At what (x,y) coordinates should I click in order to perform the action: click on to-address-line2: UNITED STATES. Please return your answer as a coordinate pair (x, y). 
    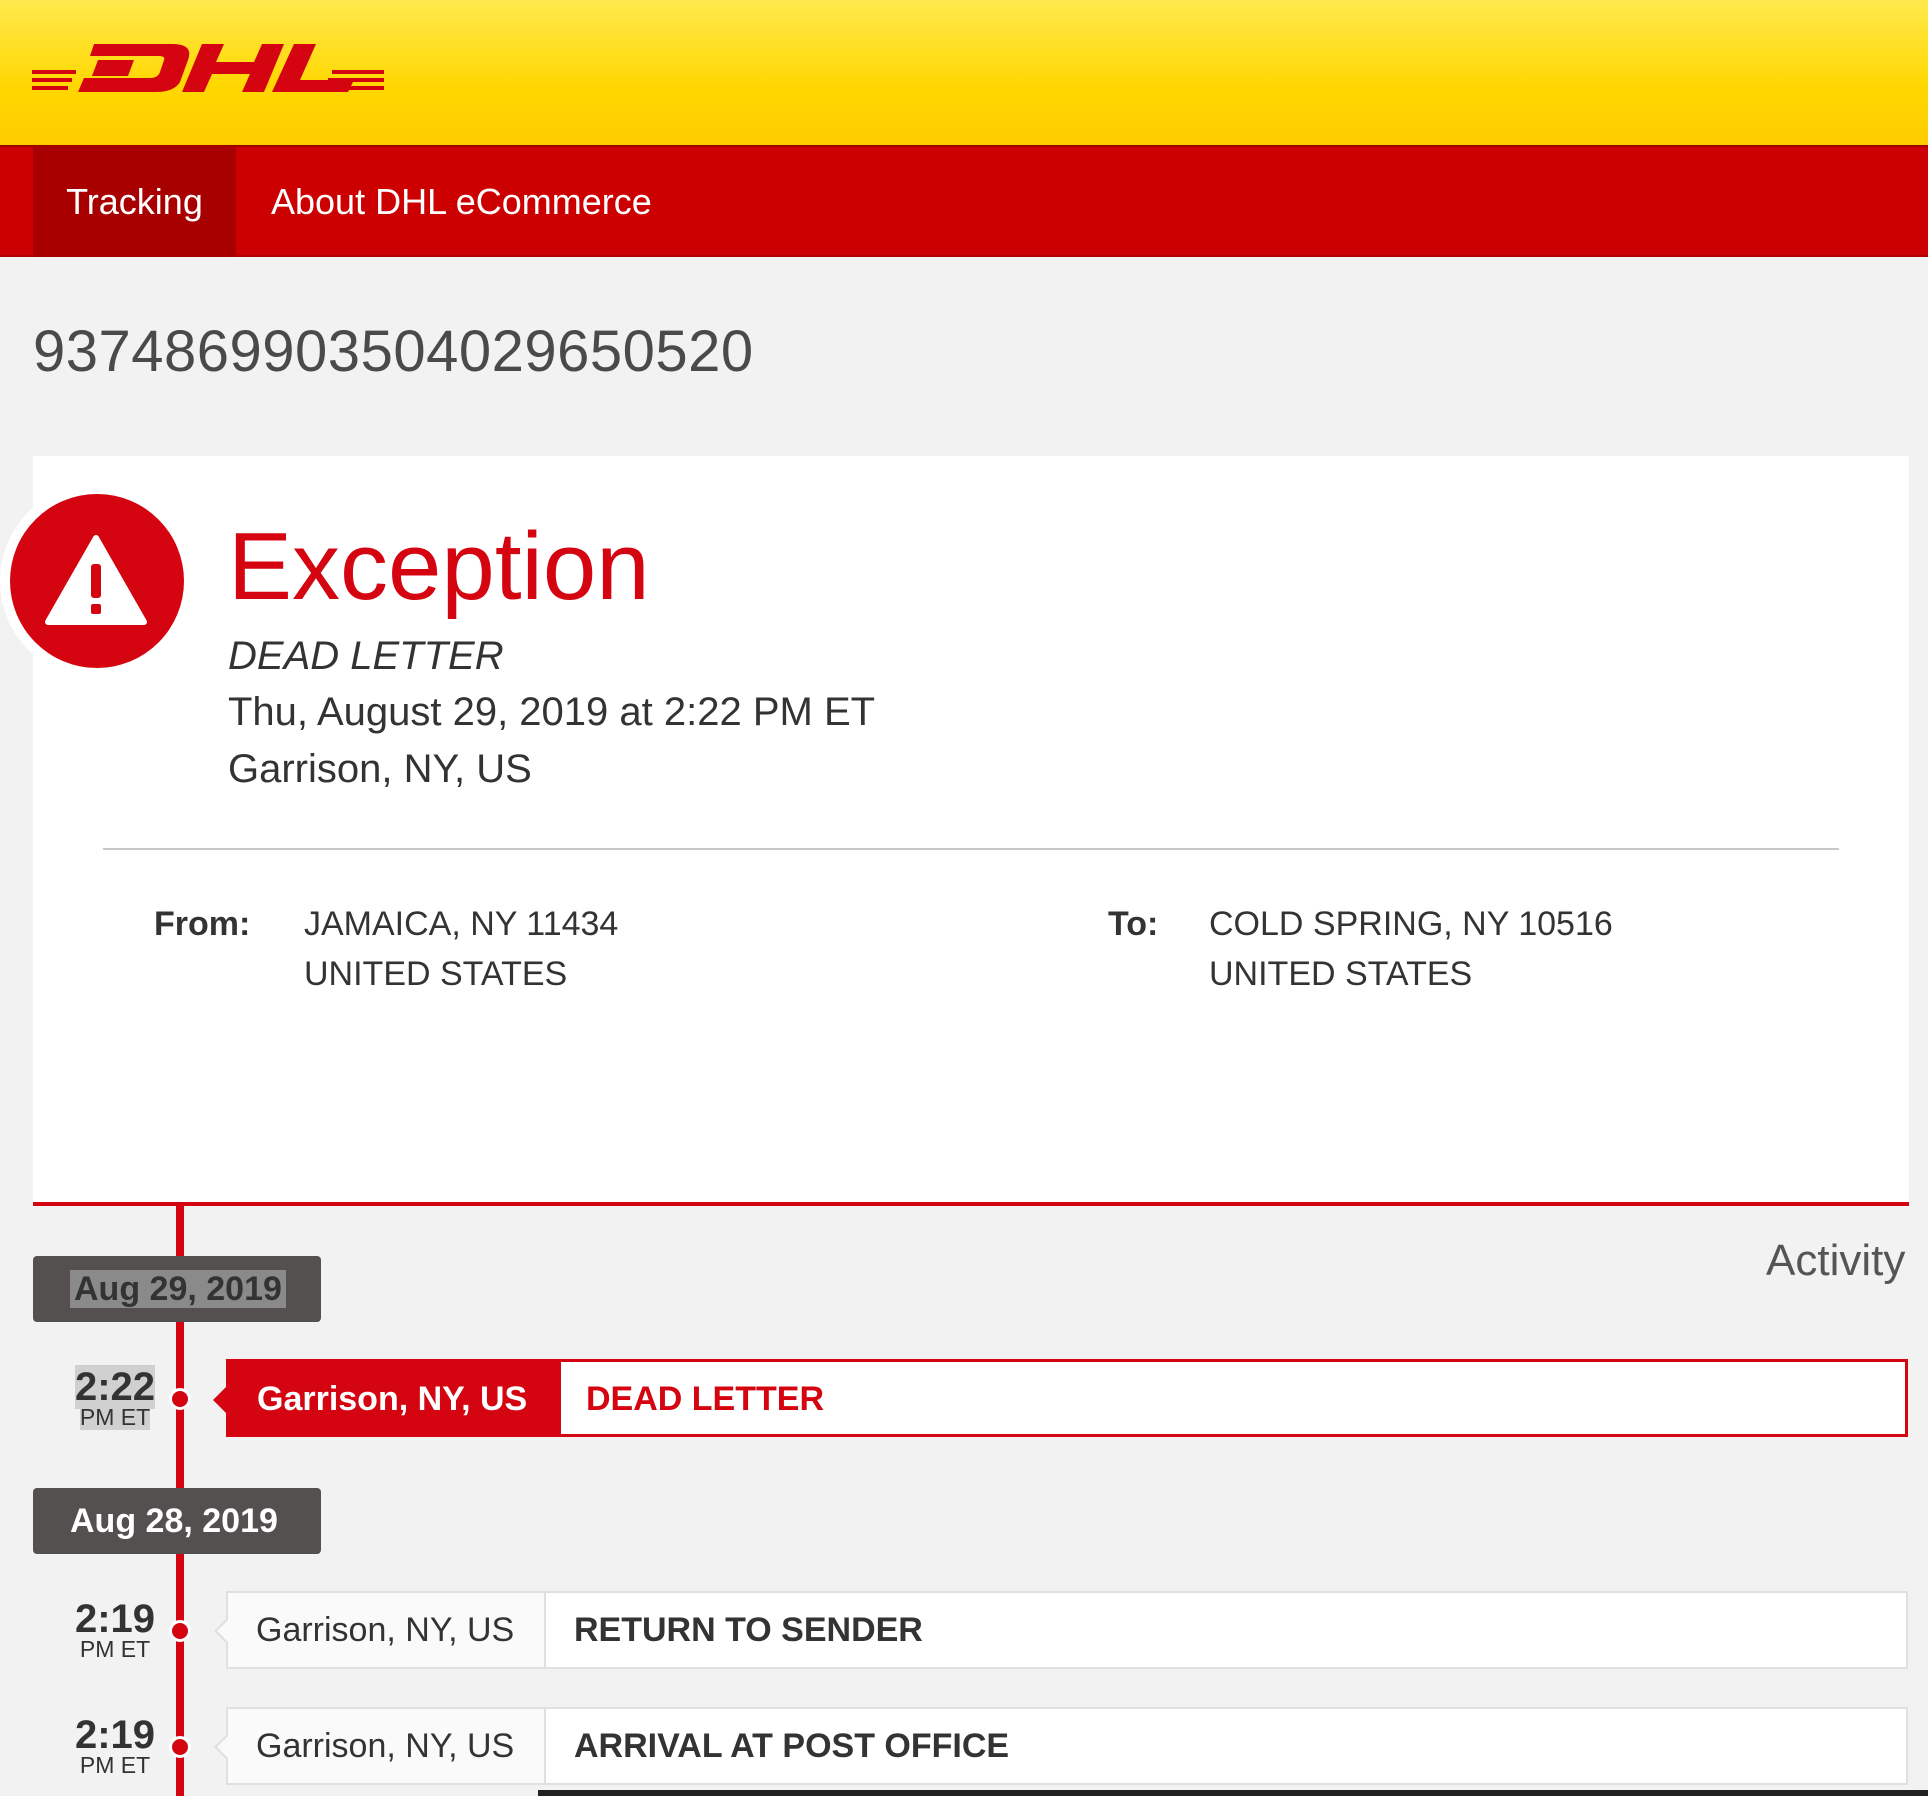
    Looking at the image, I should click on (1341, 974).